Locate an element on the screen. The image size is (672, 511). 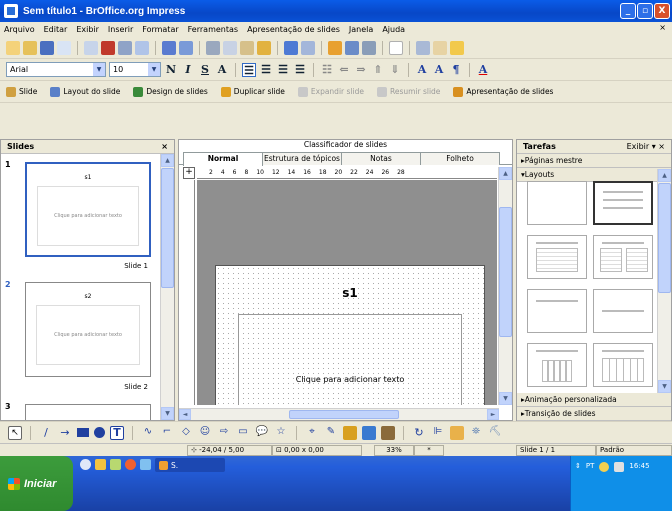
layout-chart is located at coordinates (557, 365).